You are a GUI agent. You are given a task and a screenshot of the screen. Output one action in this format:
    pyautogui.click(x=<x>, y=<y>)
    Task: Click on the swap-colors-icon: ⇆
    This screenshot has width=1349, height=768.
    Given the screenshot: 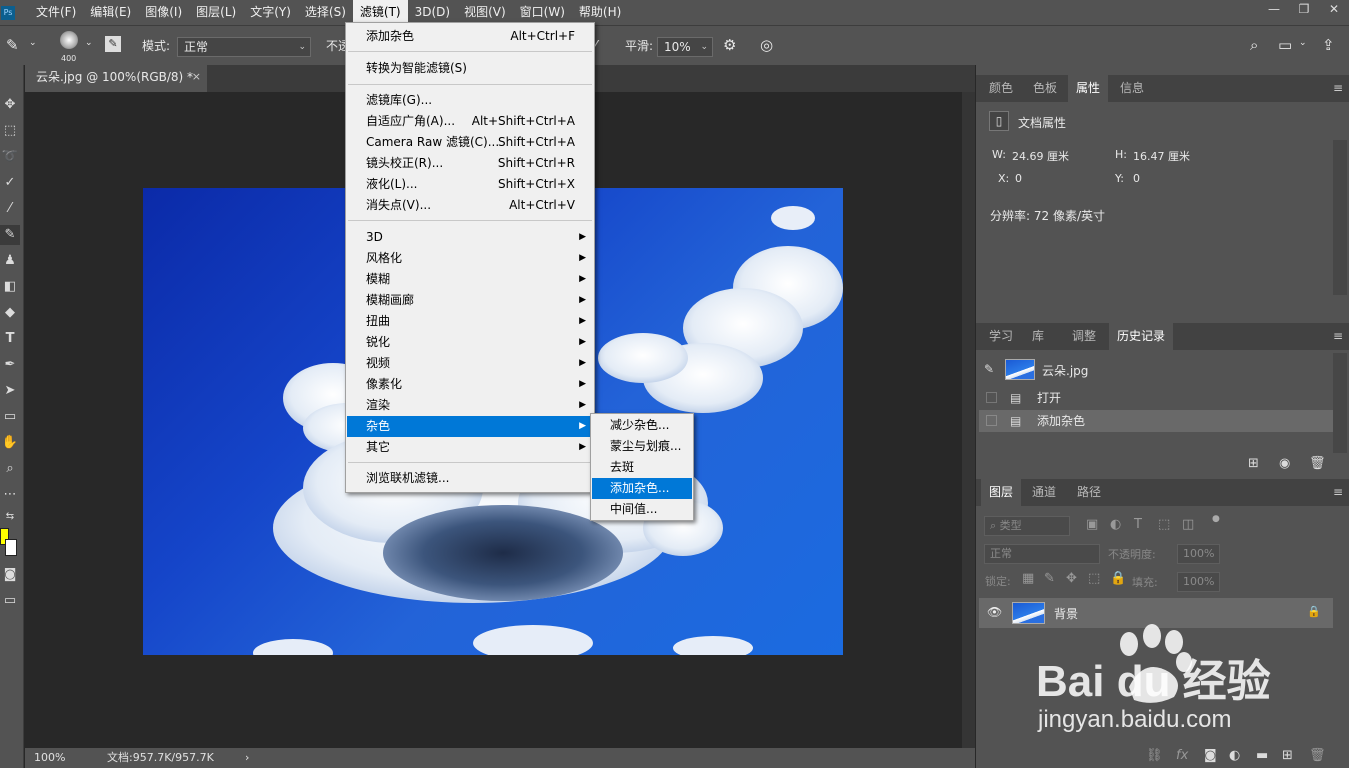 What is the action you would take?
    pyautogui.click(x=10, y=517)
    